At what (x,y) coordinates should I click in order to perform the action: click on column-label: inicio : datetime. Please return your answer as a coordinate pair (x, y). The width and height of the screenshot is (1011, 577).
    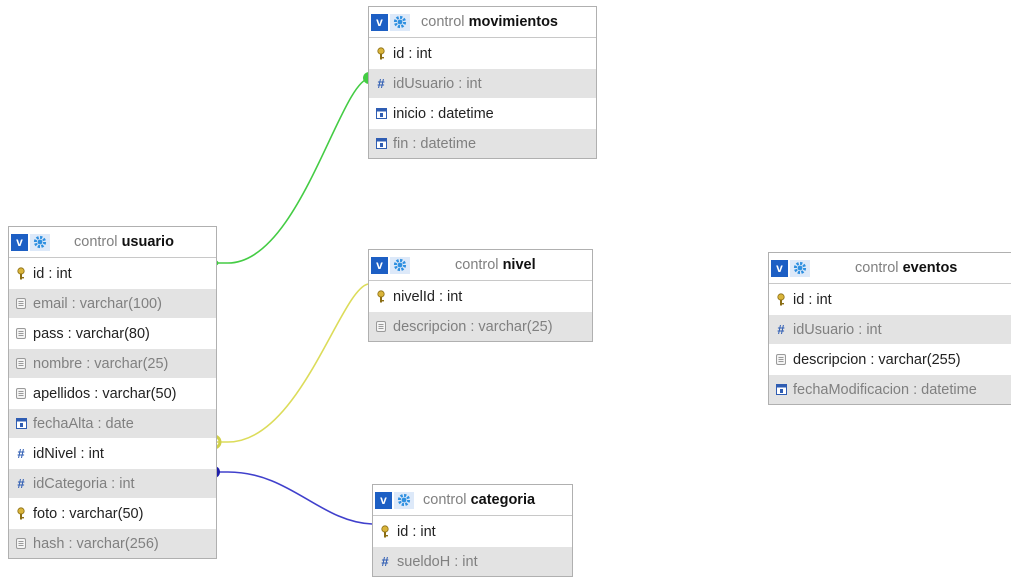
    Looking at the image, I should click on (443, 113).